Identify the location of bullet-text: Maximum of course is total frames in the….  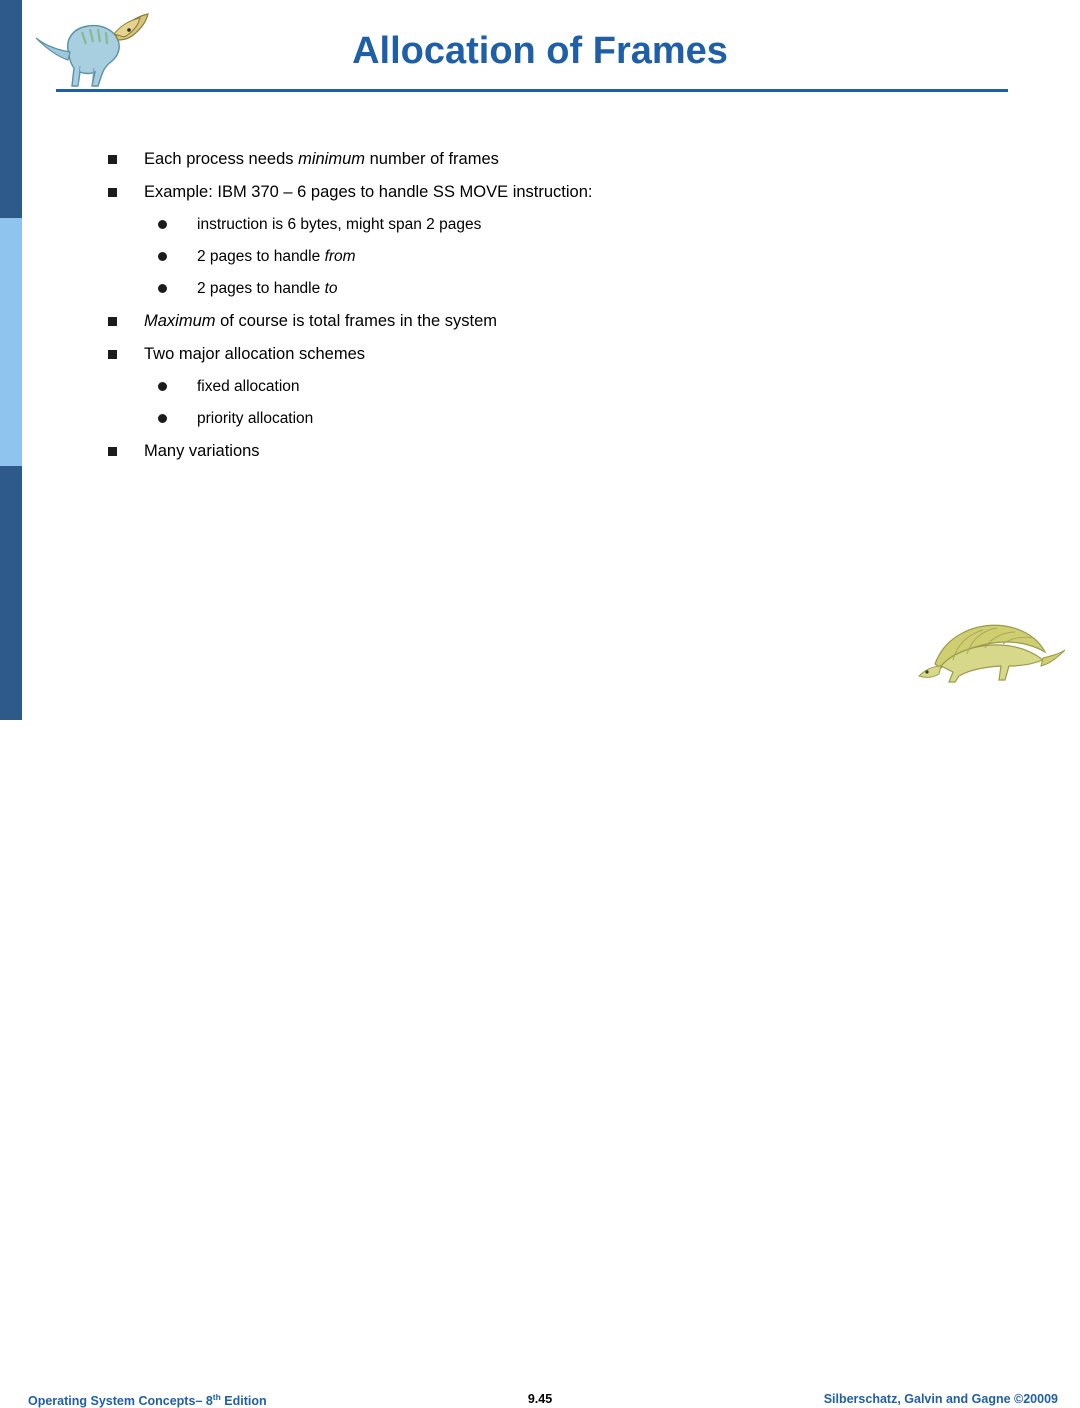
(320, 321).